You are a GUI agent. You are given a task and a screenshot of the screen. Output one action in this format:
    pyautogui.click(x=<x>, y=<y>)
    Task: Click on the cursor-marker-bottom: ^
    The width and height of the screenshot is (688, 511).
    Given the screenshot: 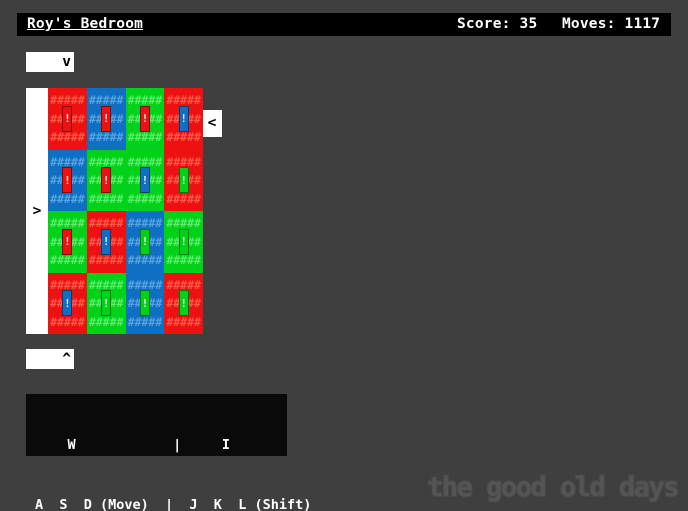 What is the action you would take?
    pyautogui.click(x=50, y=359)
    